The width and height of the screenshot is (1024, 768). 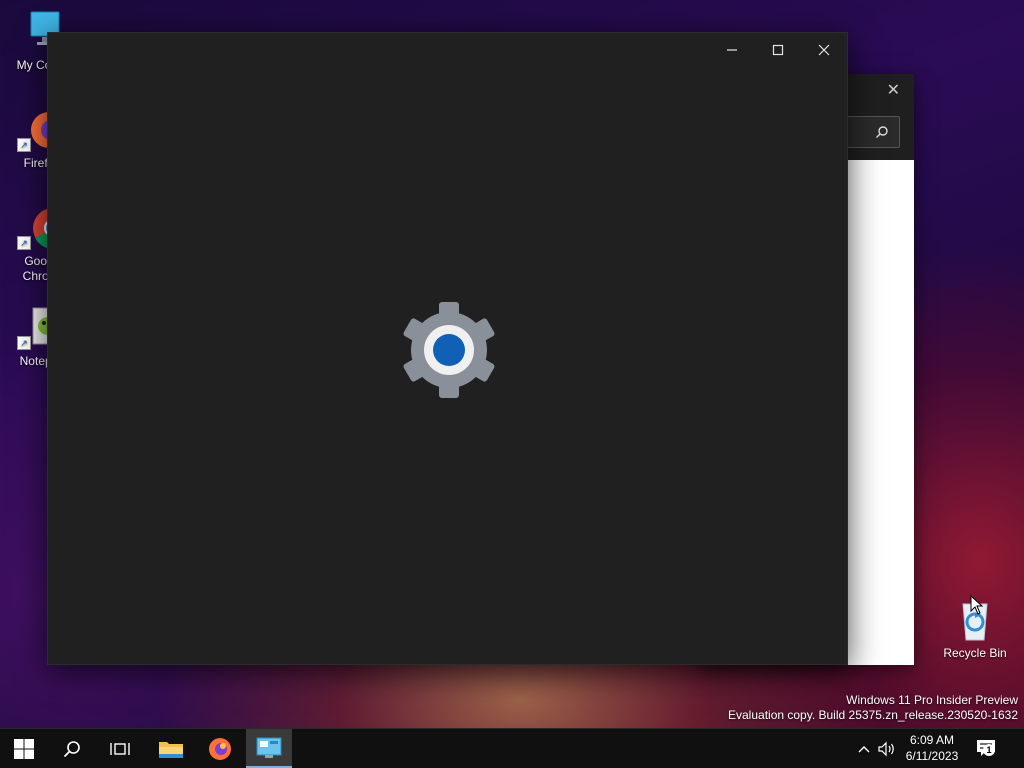 I want to click on watermark-edition: Windows 11 Pro Insider Preview, so click(x=932, y=700).